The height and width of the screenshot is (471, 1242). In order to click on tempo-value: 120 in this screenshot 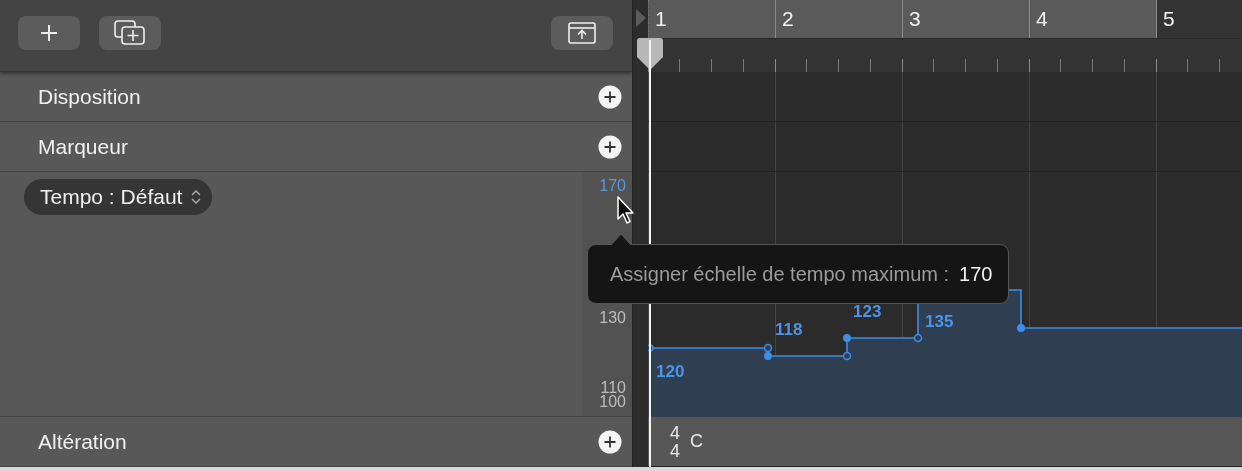, I will do `click(670, 372)`.